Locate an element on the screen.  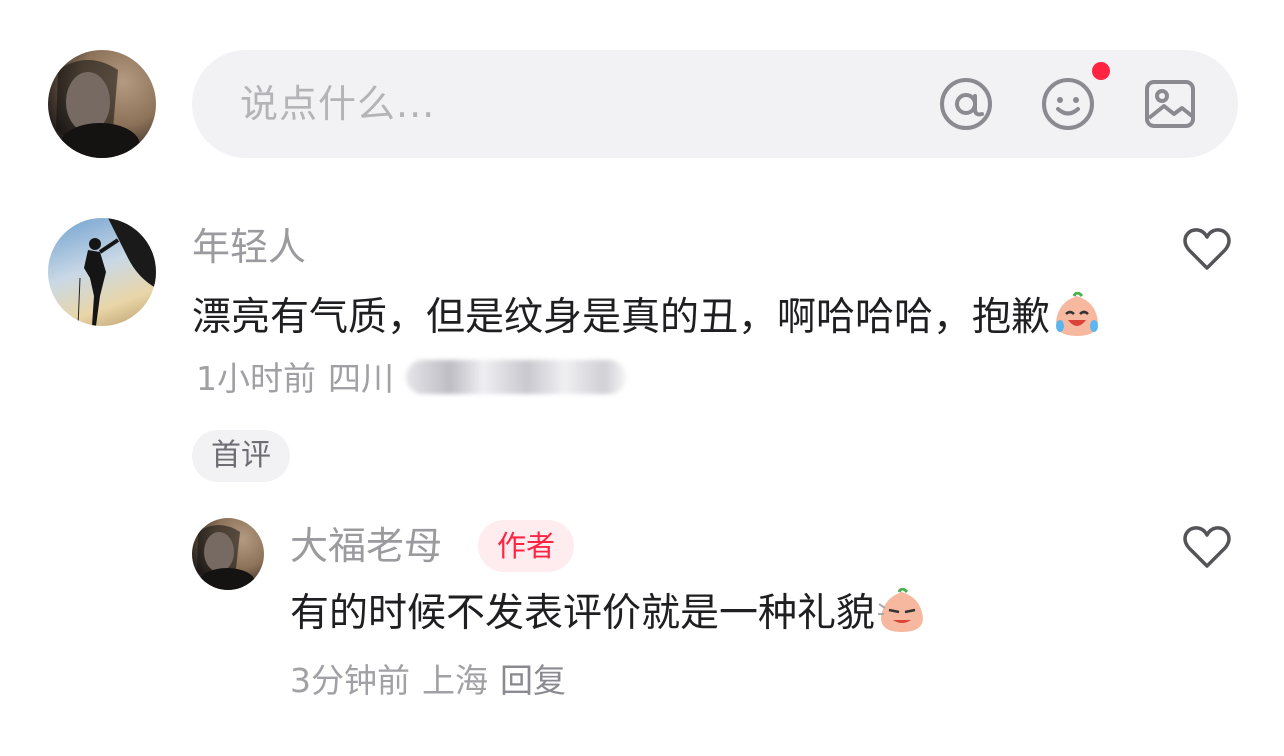
at-icon is located at coordinates (966, 104).